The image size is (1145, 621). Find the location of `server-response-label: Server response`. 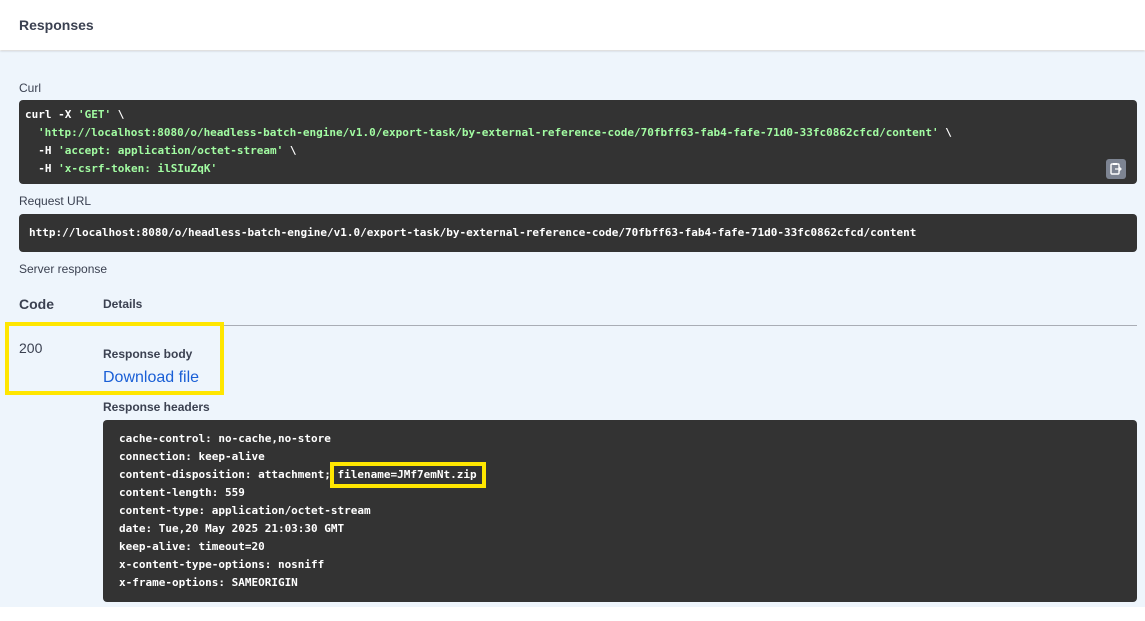

server-response-label: Server response is located at coordinates (63, 269).